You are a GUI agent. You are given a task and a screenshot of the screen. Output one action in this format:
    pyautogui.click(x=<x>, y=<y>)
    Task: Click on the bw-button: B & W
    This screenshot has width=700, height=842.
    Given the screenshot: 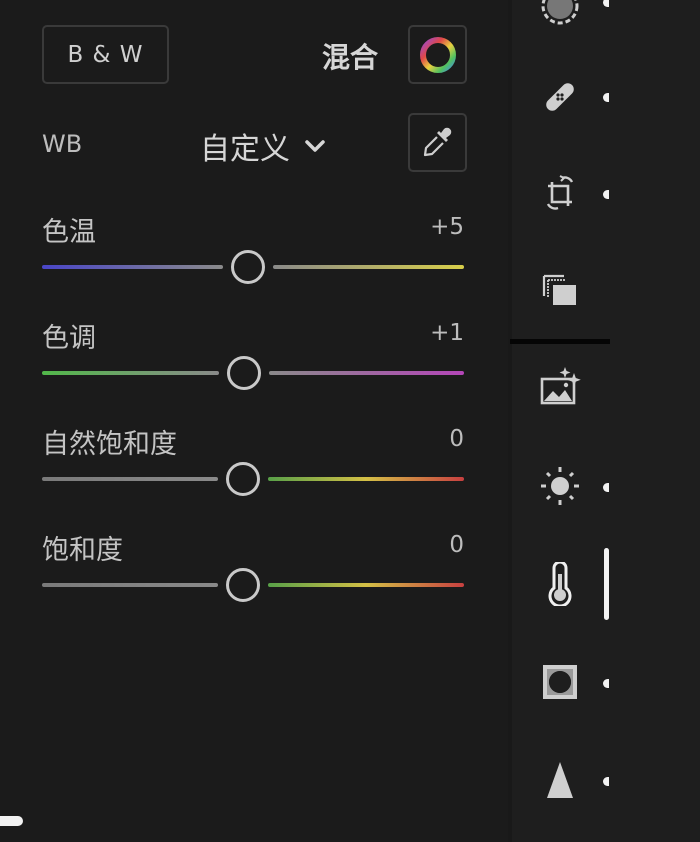 What is the action you would take?
    pyautogui.click(x=105, y=54)
    